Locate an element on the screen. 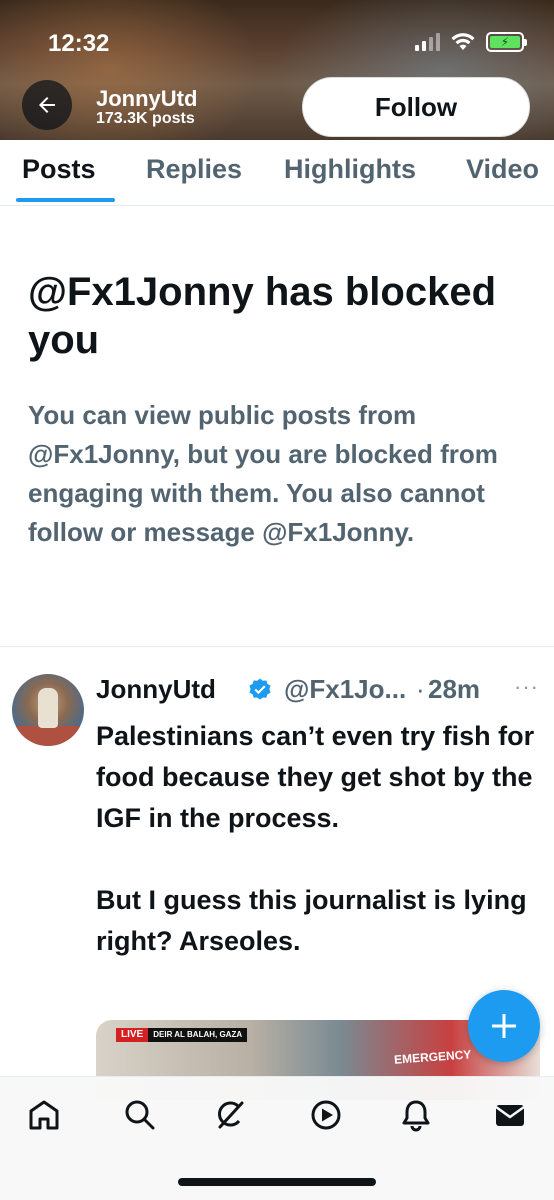 The image size is (554, 1200). follow-button: Follow is located at coordinates (416, 107).